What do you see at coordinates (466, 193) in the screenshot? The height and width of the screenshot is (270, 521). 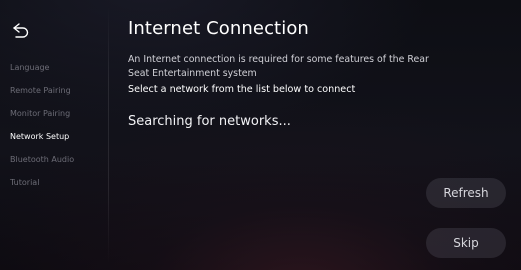 I see `refresh-button: Refresh` at bounding box center [466, 193].